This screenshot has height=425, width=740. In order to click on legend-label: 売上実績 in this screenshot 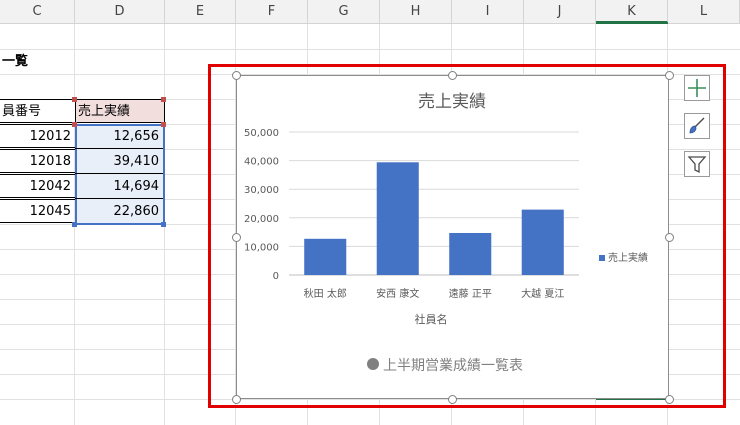, I will do `click(628, 257)`.